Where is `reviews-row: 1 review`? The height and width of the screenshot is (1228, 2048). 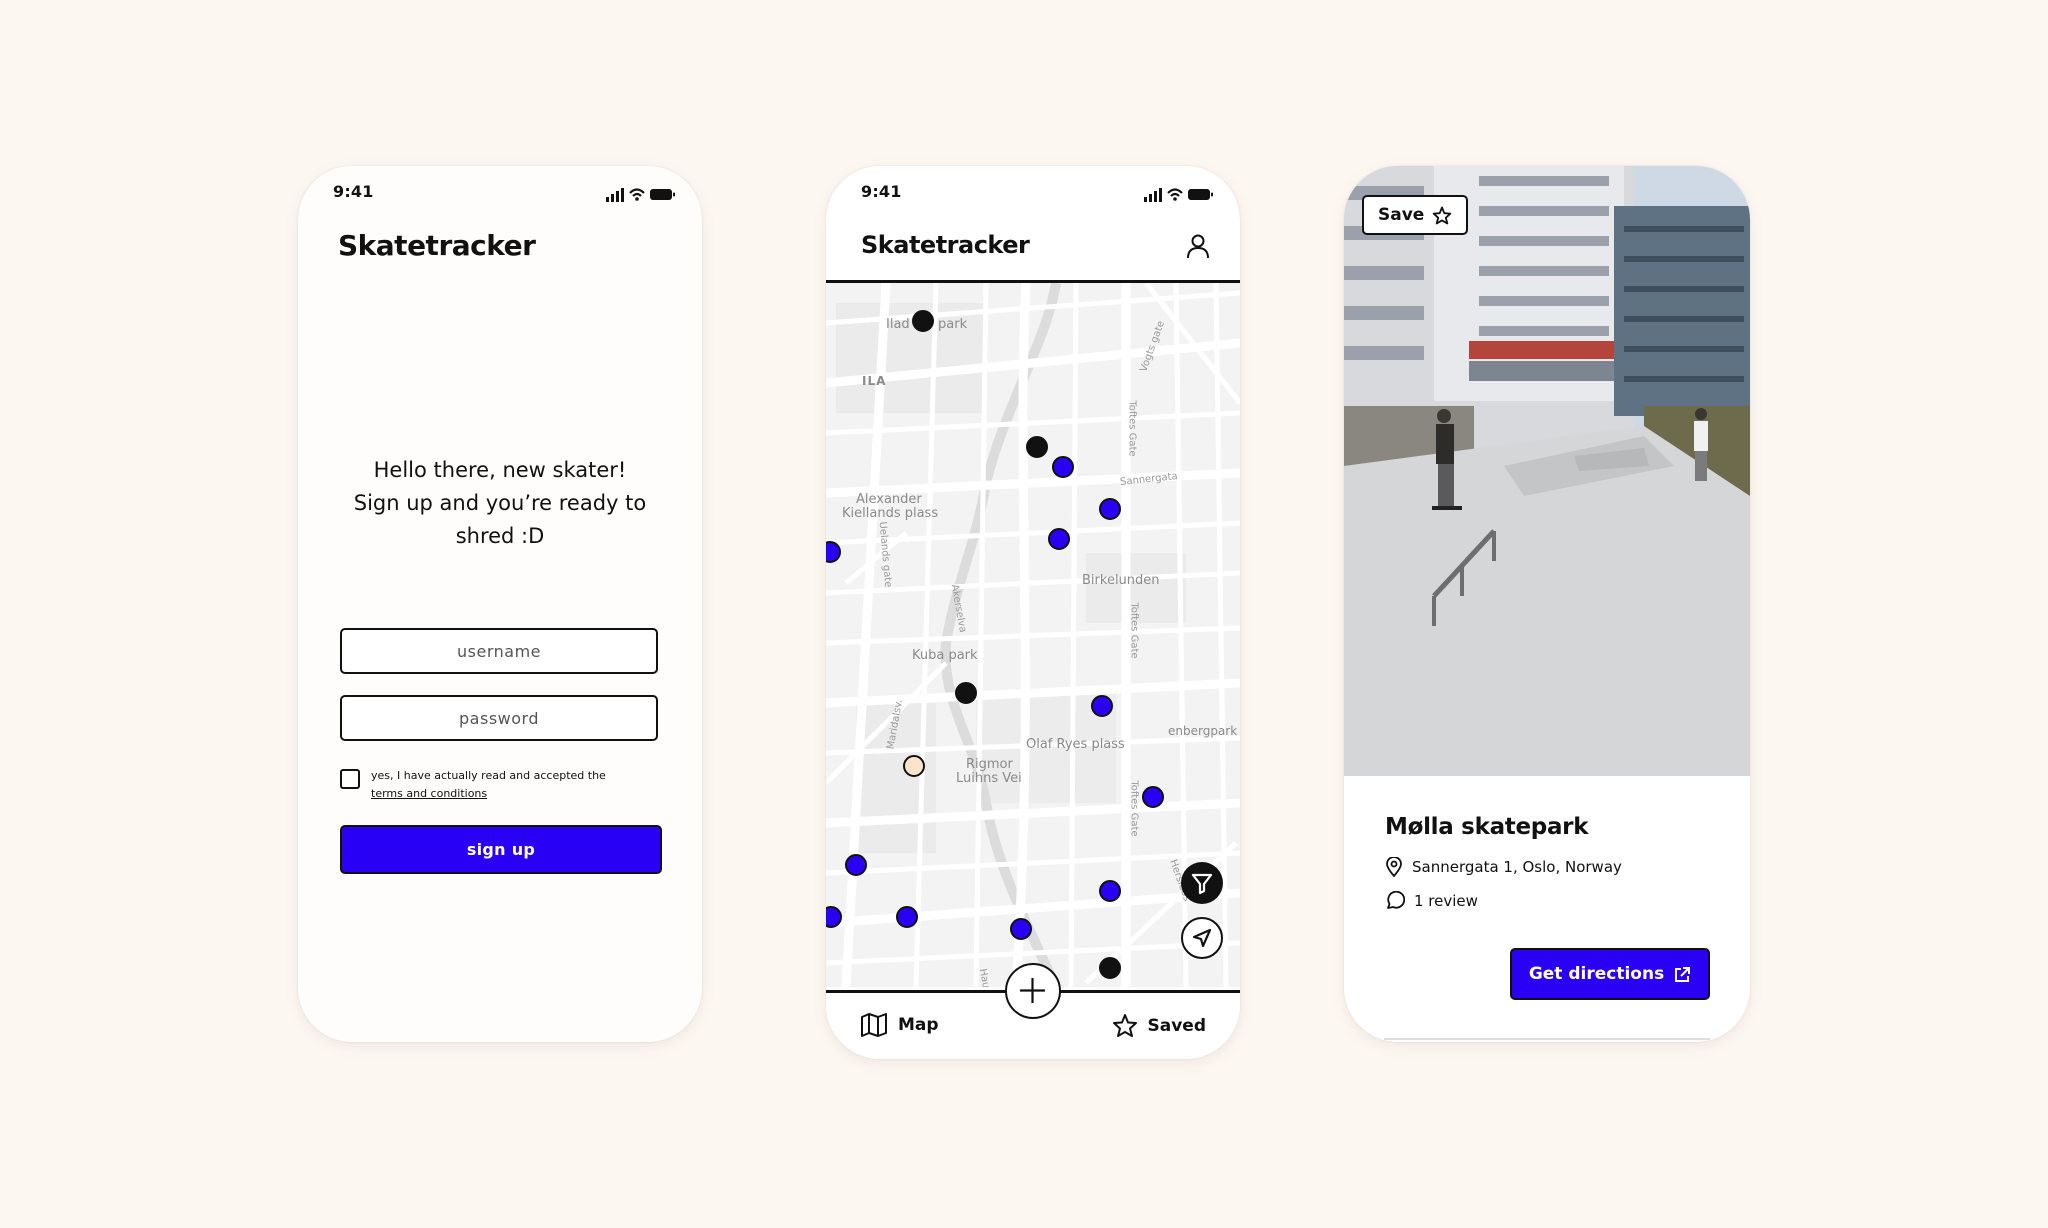
reviews-row: 1 review is located at coordinates (1431, 900).